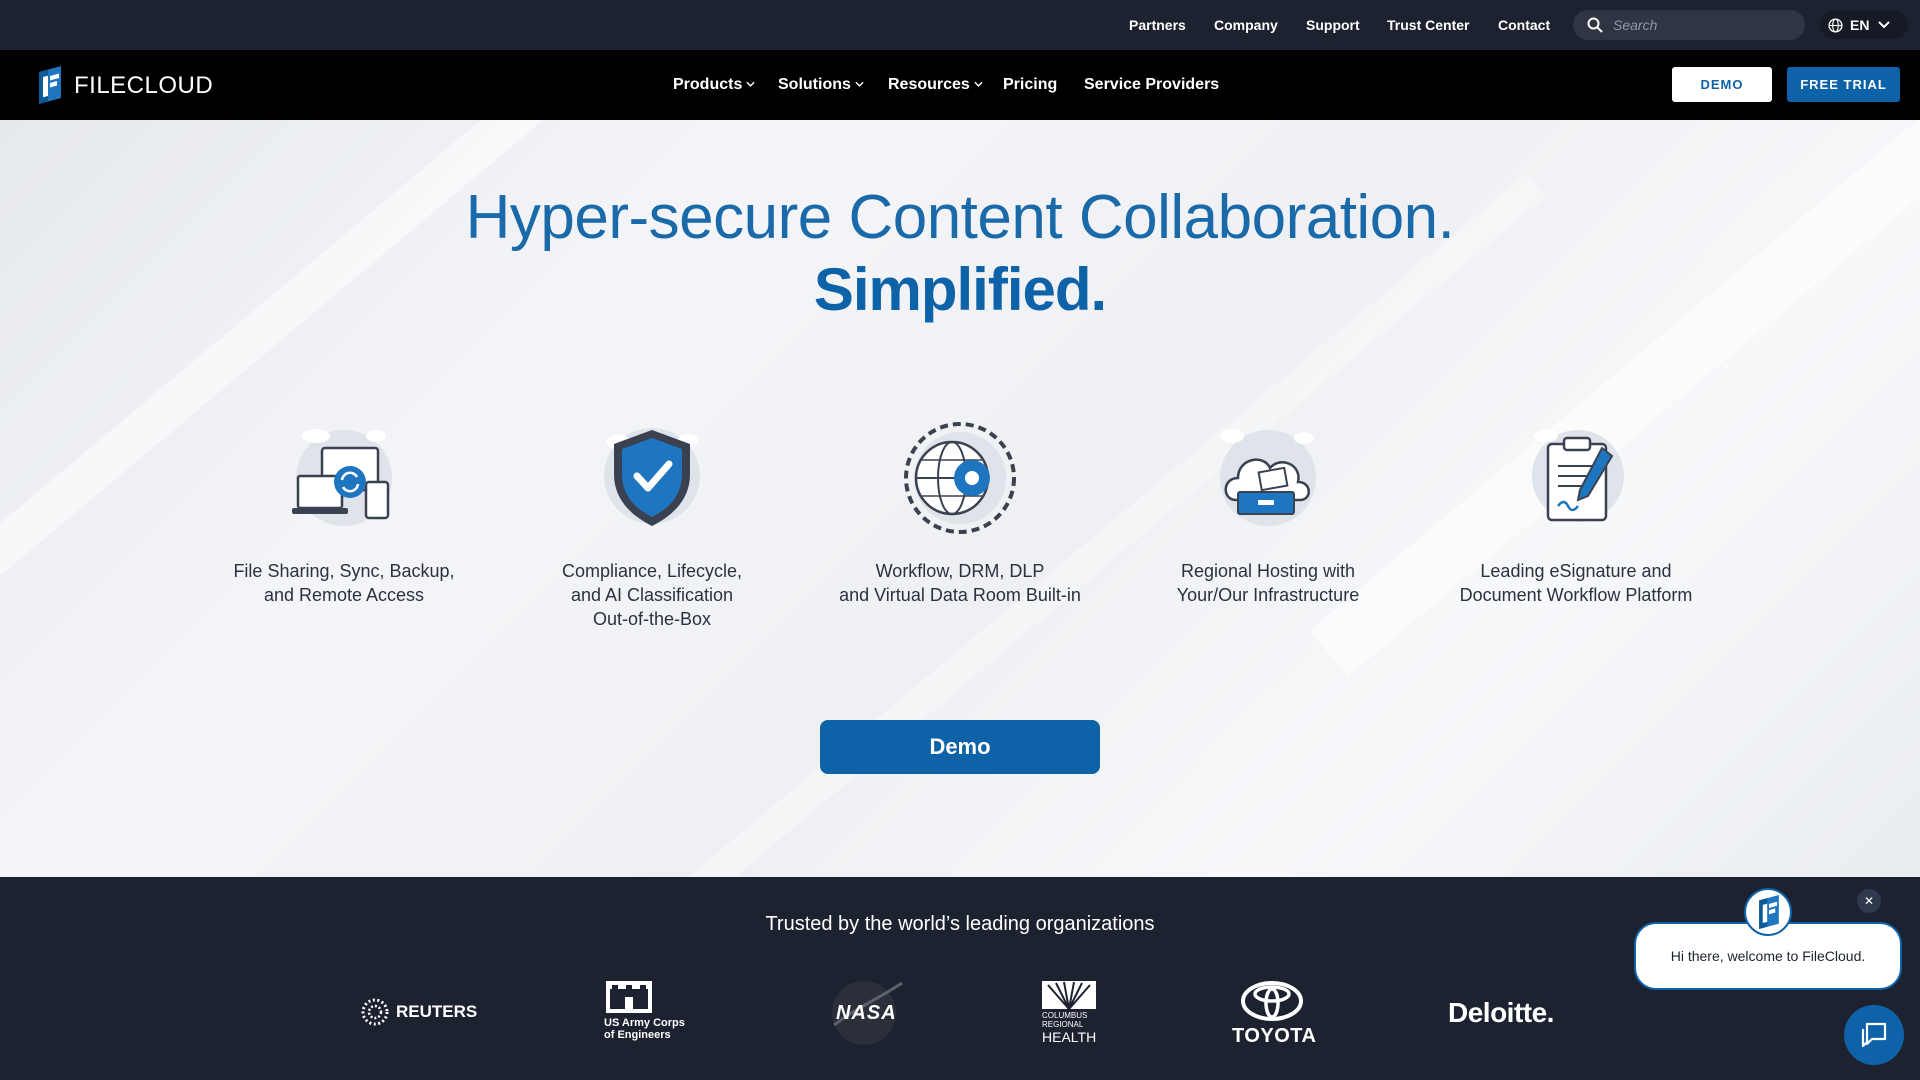 This screenshot has height=1080, width=1920. I want to click on nasa-logo: NASA, so click(866, 1012).